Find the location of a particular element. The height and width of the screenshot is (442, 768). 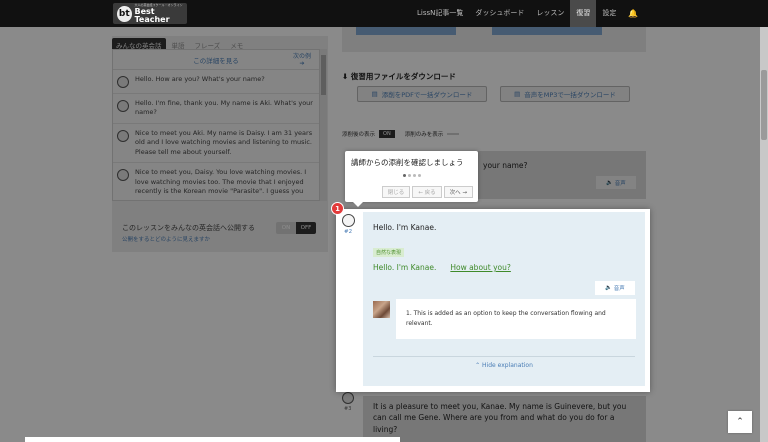

best-teacher-logo: bt 大人の英会話スクール・オンライン Best Teacher is located at coordinates (150, 13).